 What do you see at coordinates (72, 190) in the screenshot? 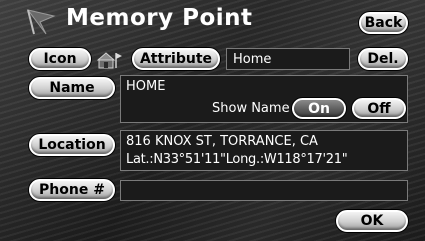
I see `phone-button: Phone #` at bounding box center [72, 190].